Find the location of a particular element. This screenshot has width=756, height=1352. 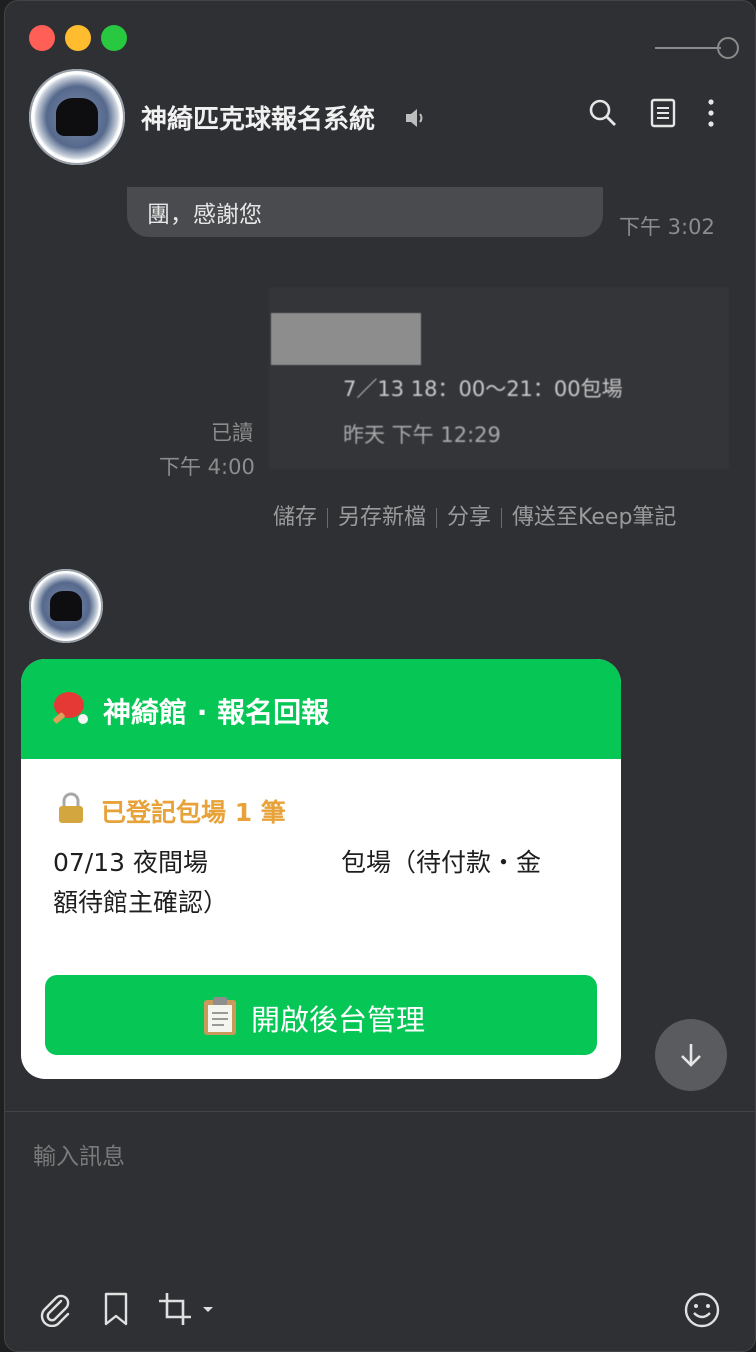

entry-status-continued: 額待館主確認） is located at coordinates (141, 902).